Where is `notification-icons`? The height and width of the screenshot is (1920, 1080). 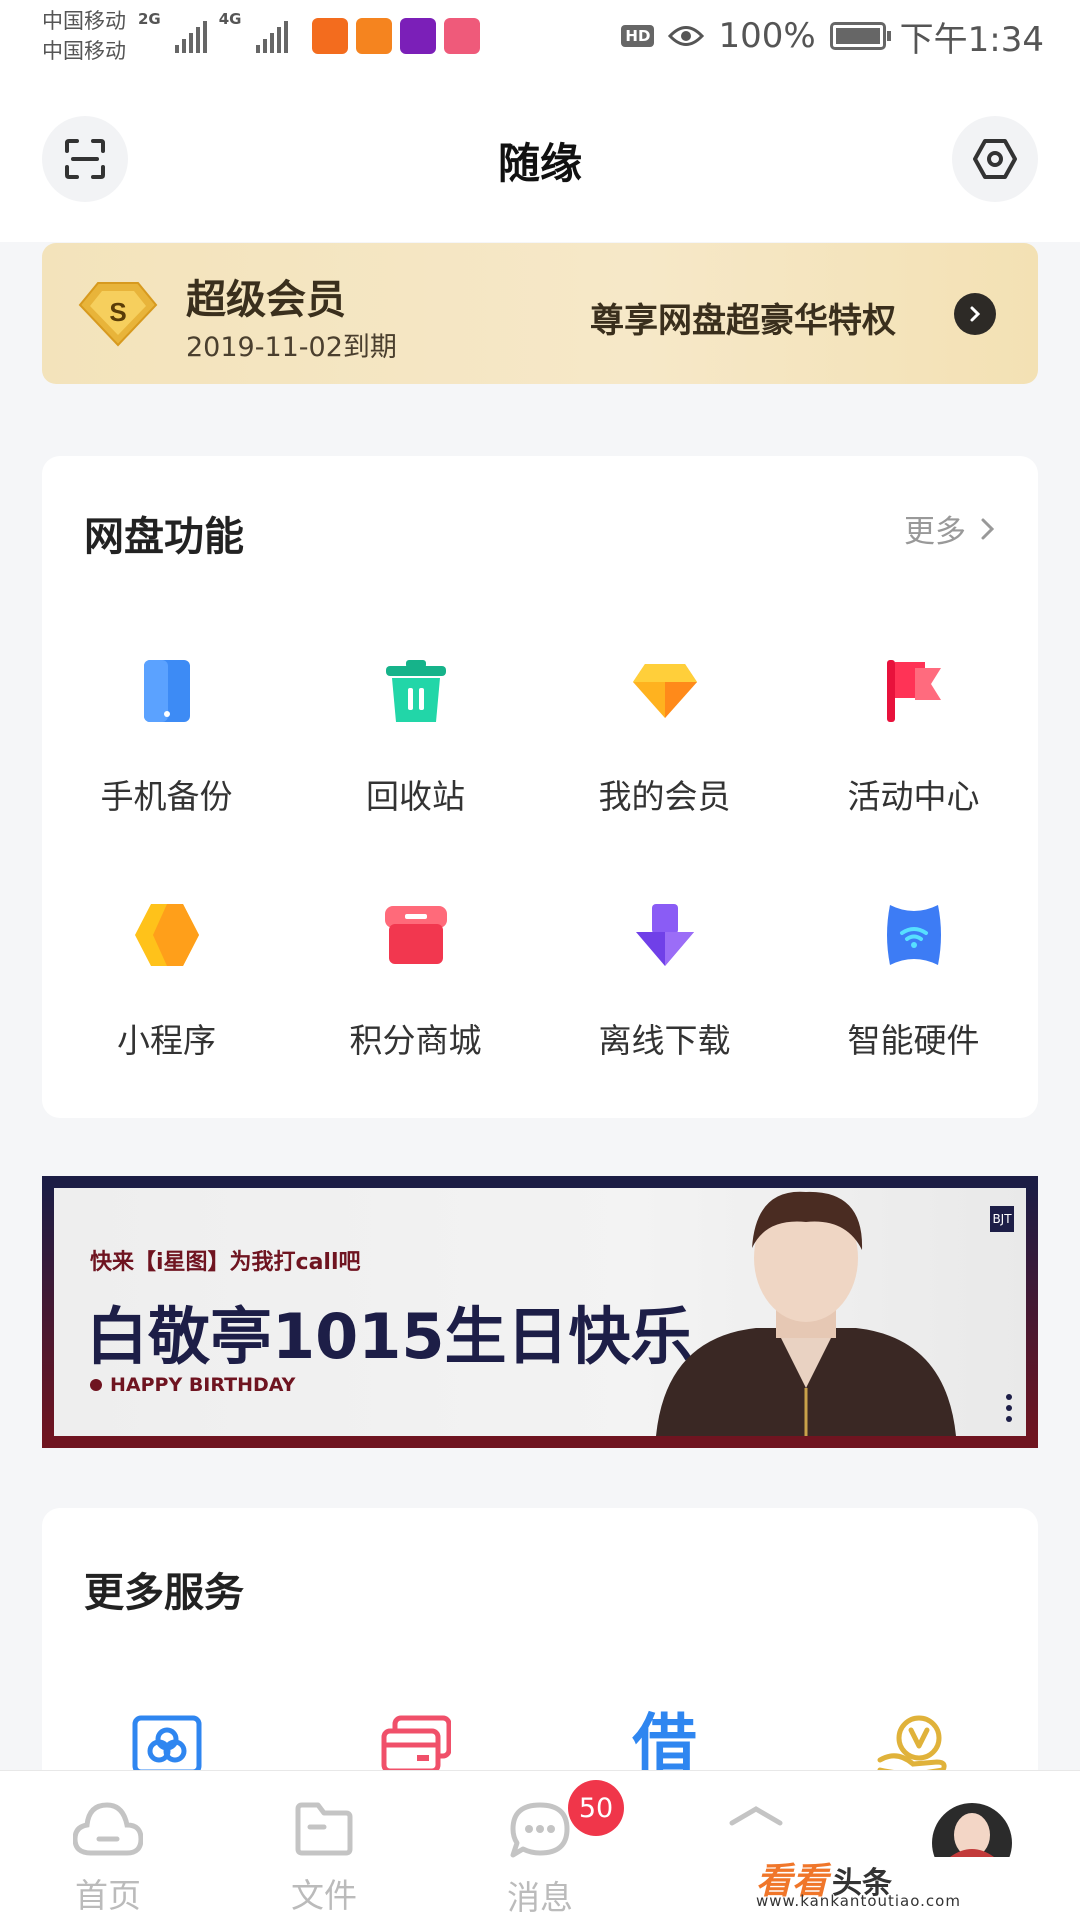 notification-icons is located at coordinates (395, 36).